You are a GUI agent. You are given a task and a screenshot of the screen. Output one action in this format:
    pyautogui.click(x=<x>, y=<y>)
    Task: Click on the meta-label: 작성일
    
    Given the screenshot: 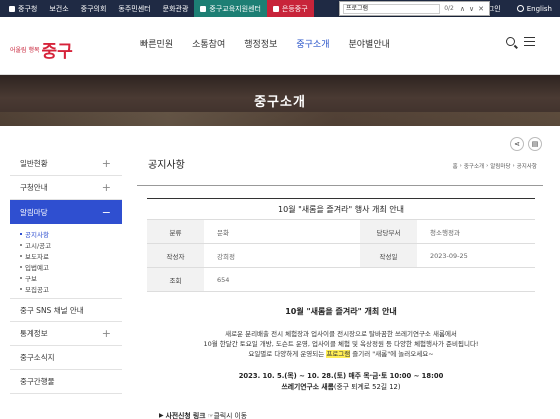 What is the action you would take?
    pyautogui.click(x=388, y=255)
    